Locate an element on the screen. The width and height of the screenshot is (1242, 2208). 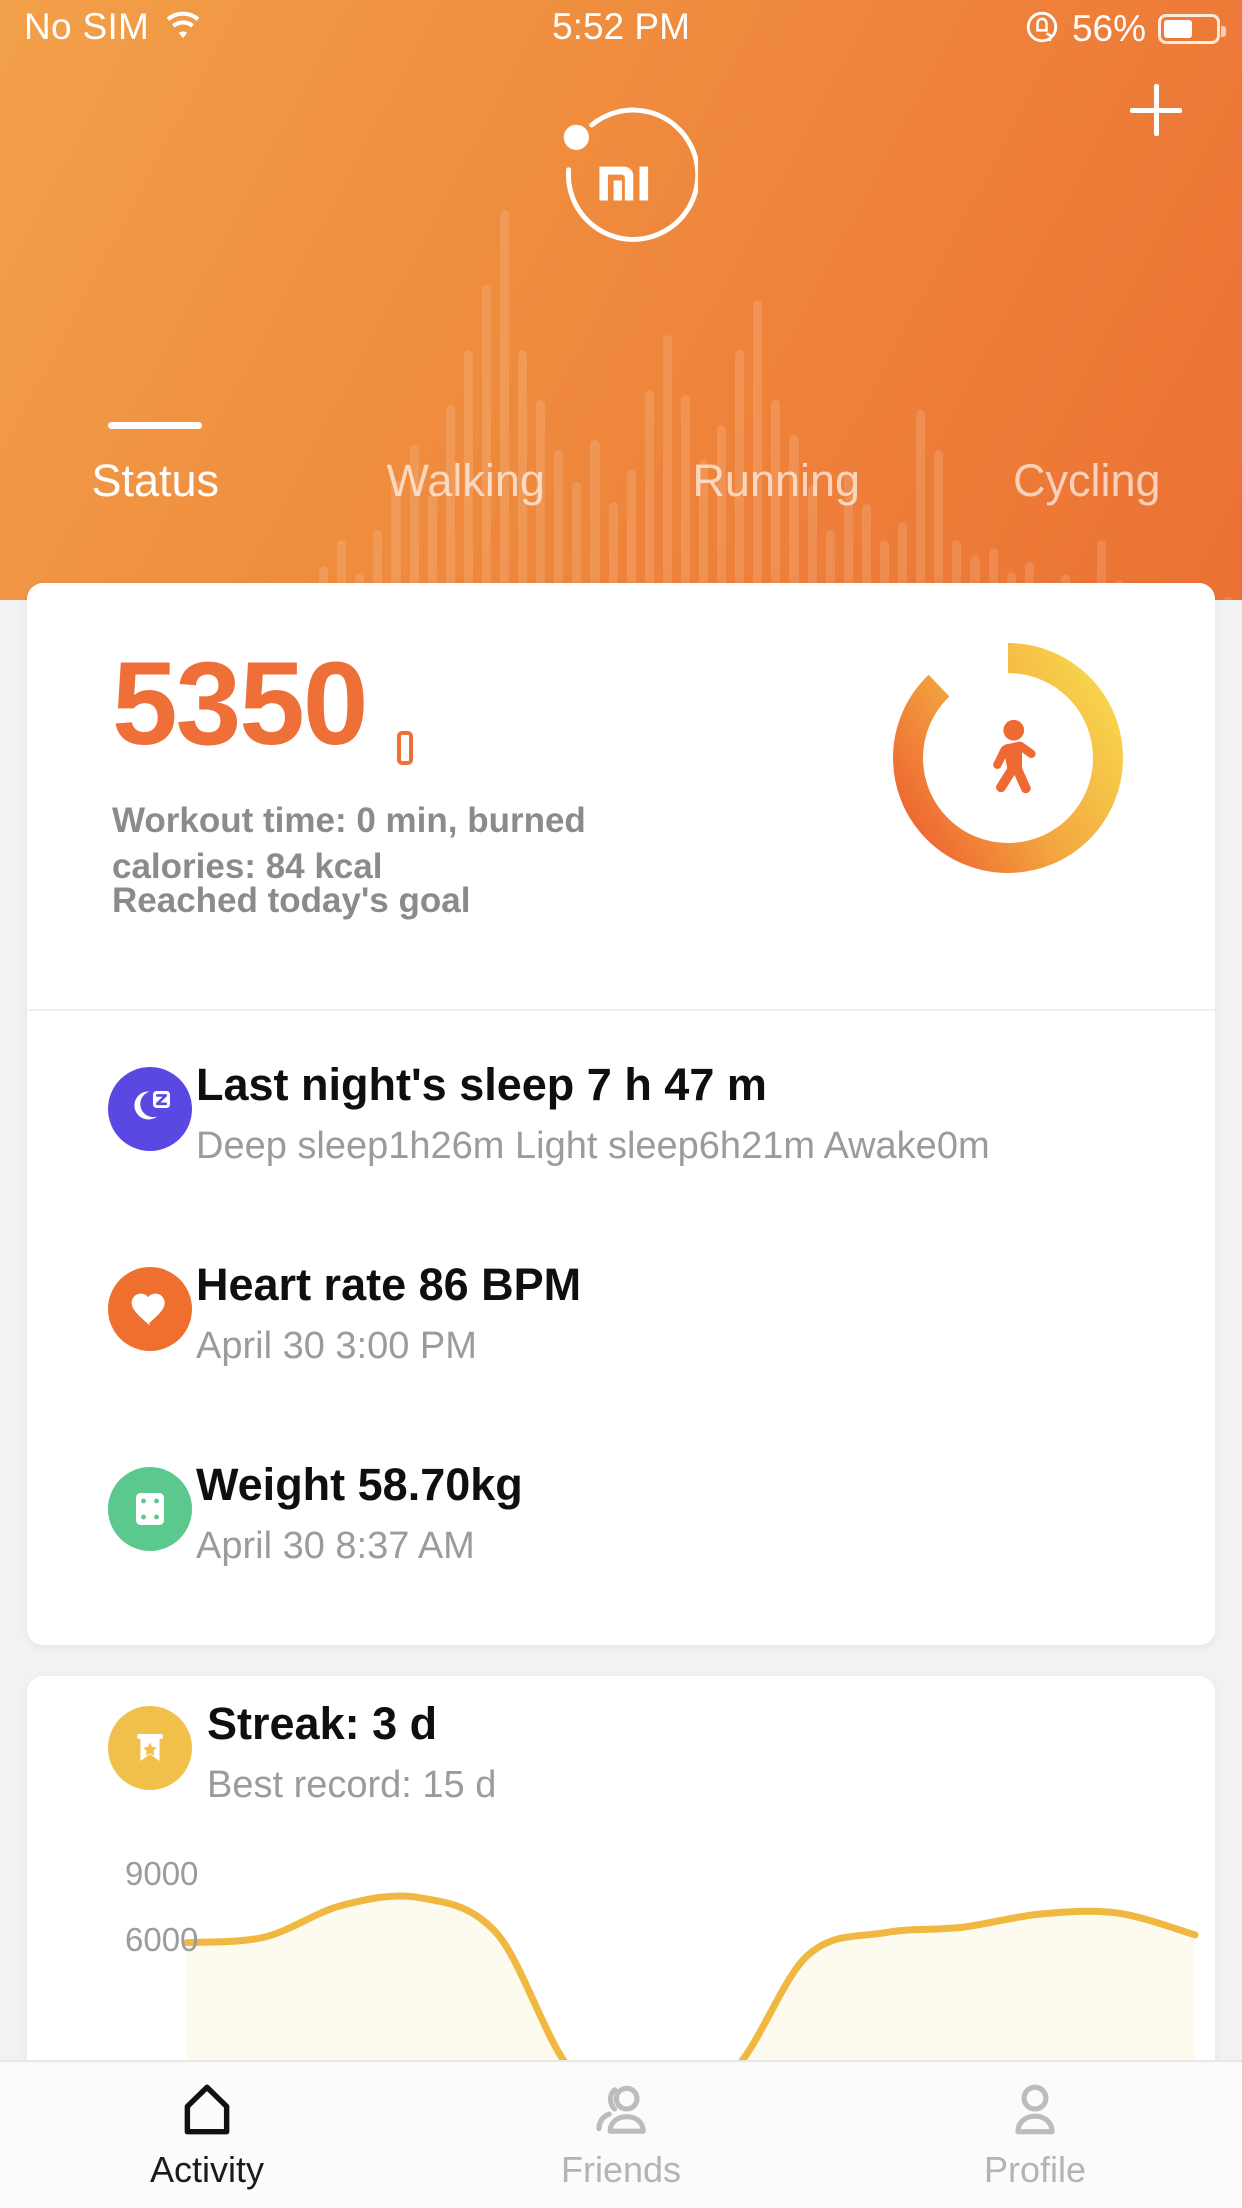
bottom-navigation: Activity Friends Profile is located at coordinates (621, 2134).